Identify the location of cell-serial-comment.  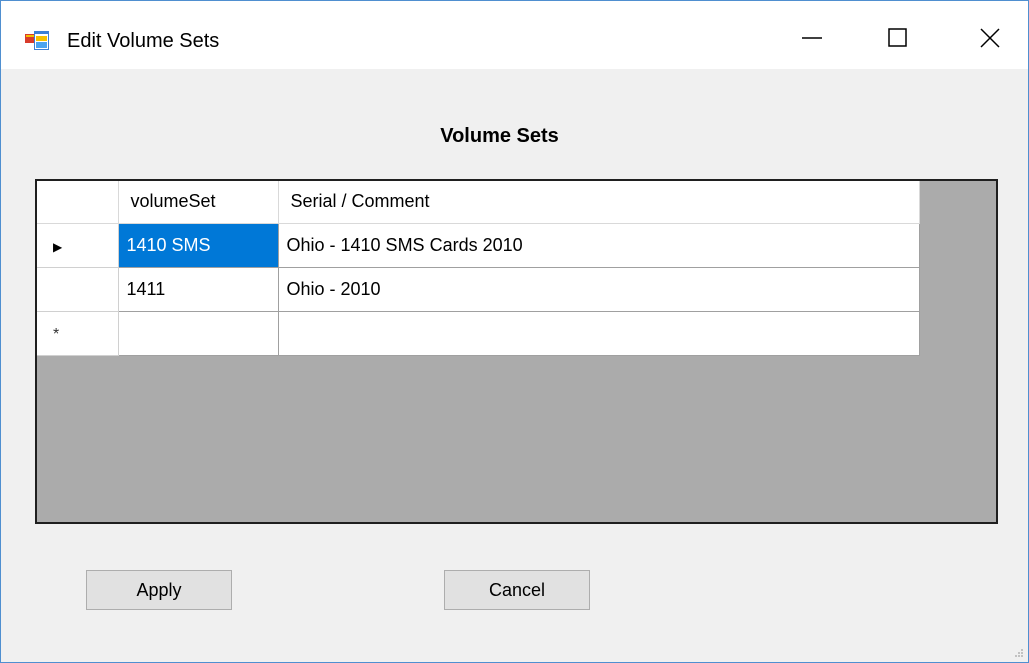
(599, 333).